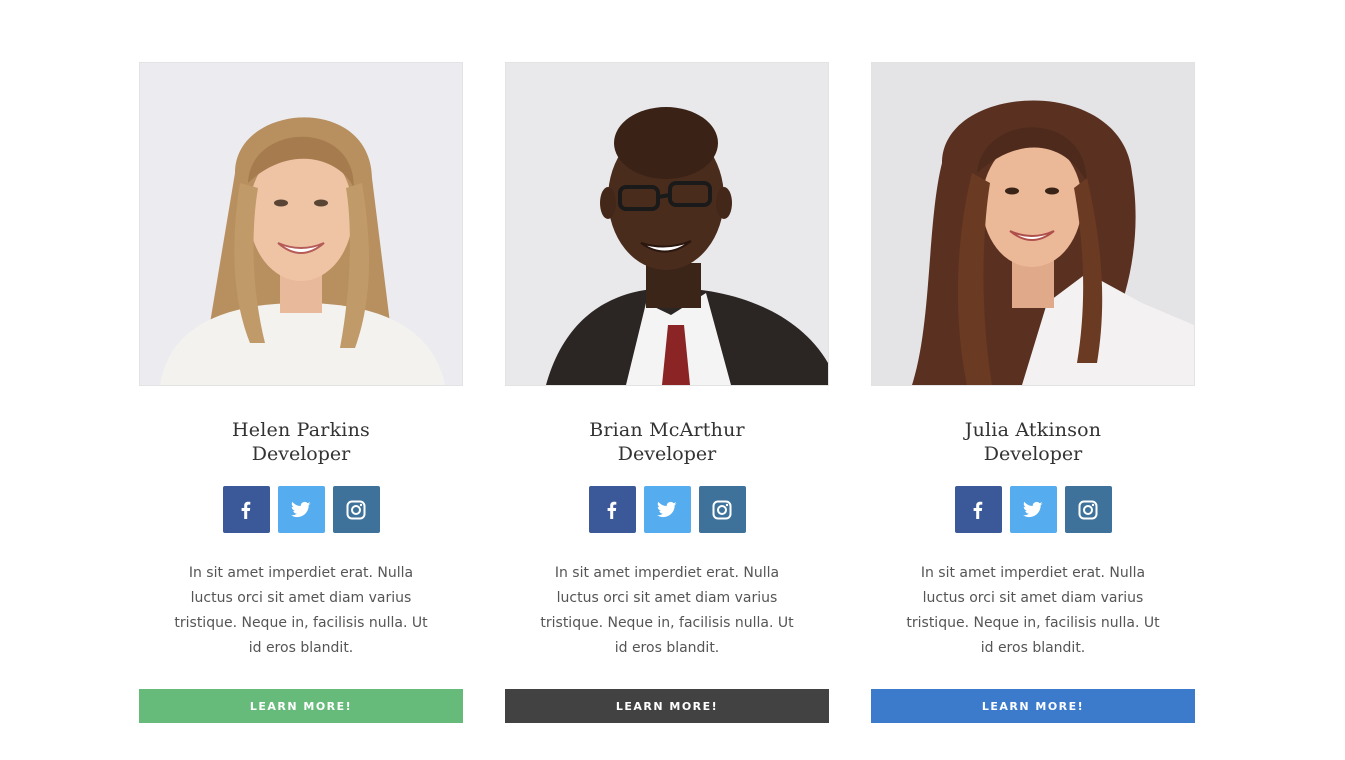 Image resolution: width=1345 pixels, height=760 pixels. Describe the element at coordinates (301, 430) in the screenshot. I see `member-name: Helen Parkins` at that location.